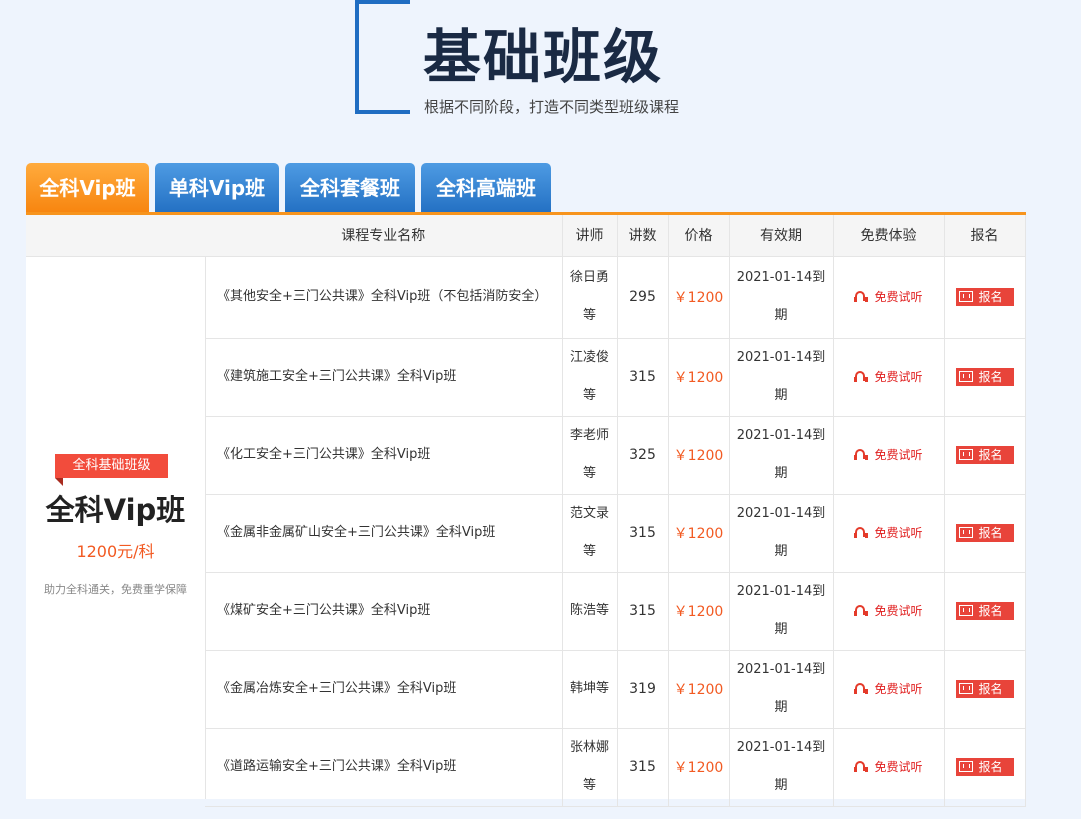  I want to click on package-header-cell, so click(115, 236).